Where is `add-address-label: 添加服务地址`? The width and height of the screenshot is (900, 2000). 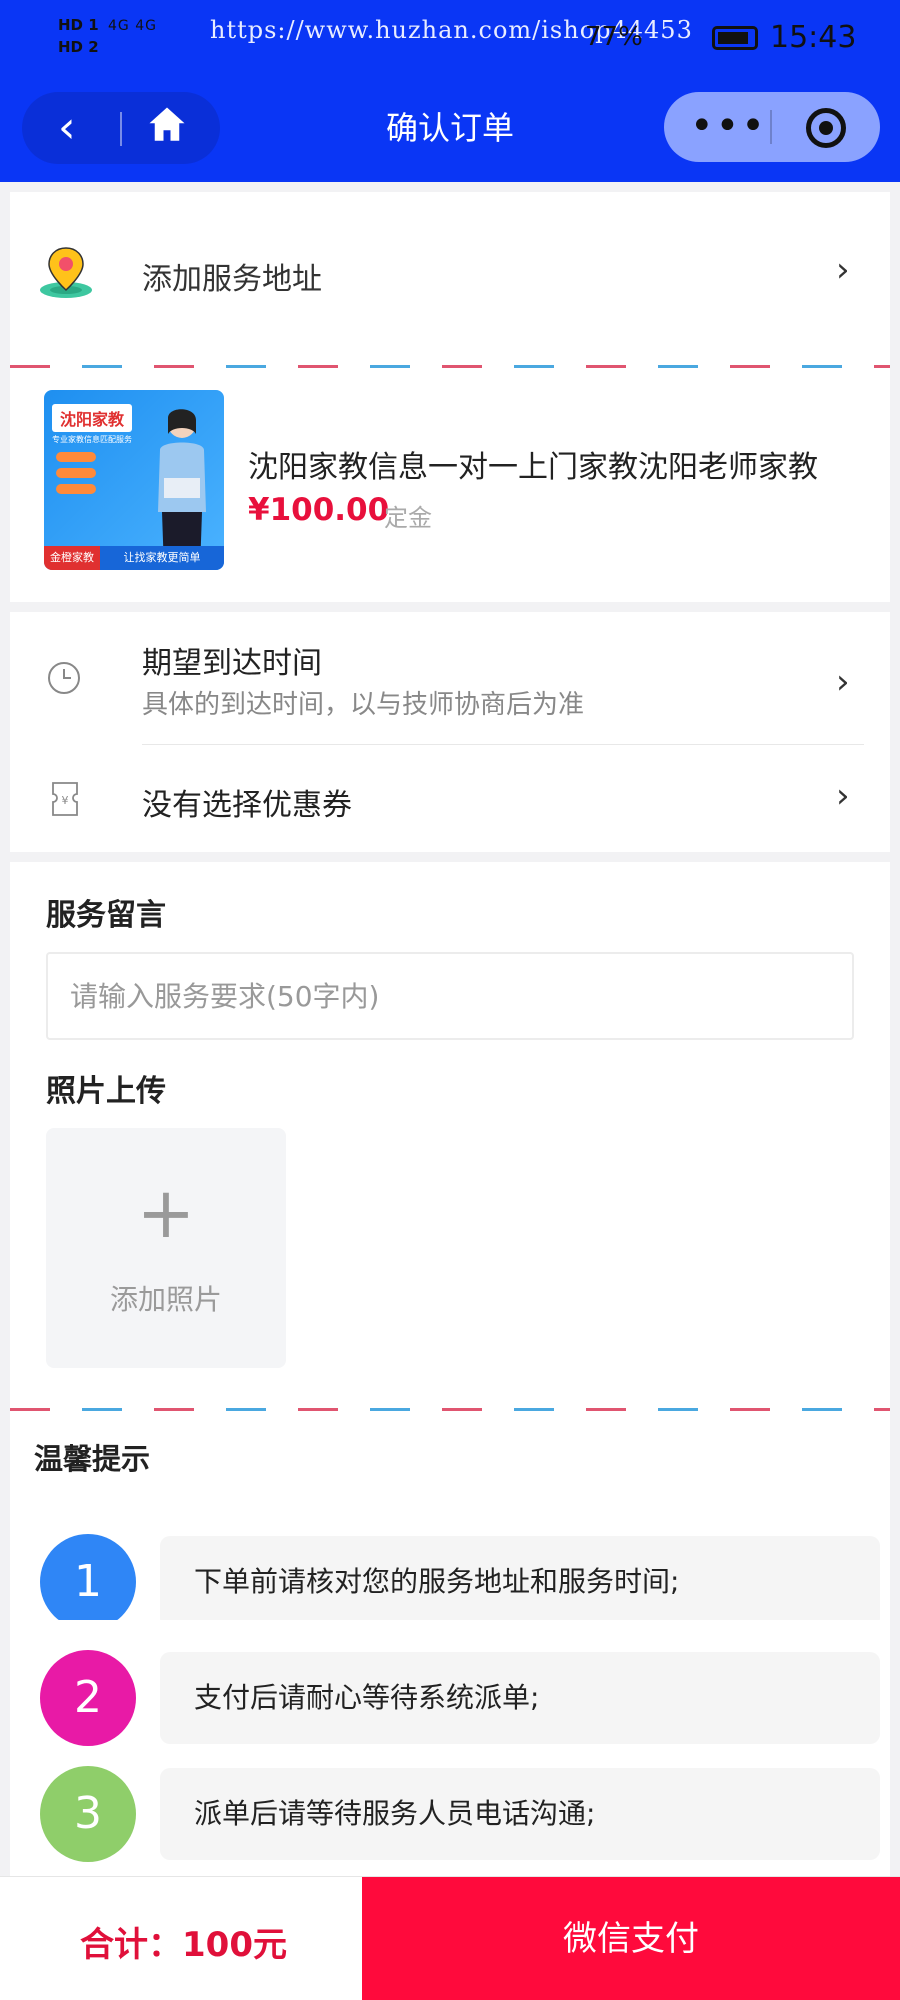
add-address-label: 添加服务地址 is located at coordinates (232, 279).